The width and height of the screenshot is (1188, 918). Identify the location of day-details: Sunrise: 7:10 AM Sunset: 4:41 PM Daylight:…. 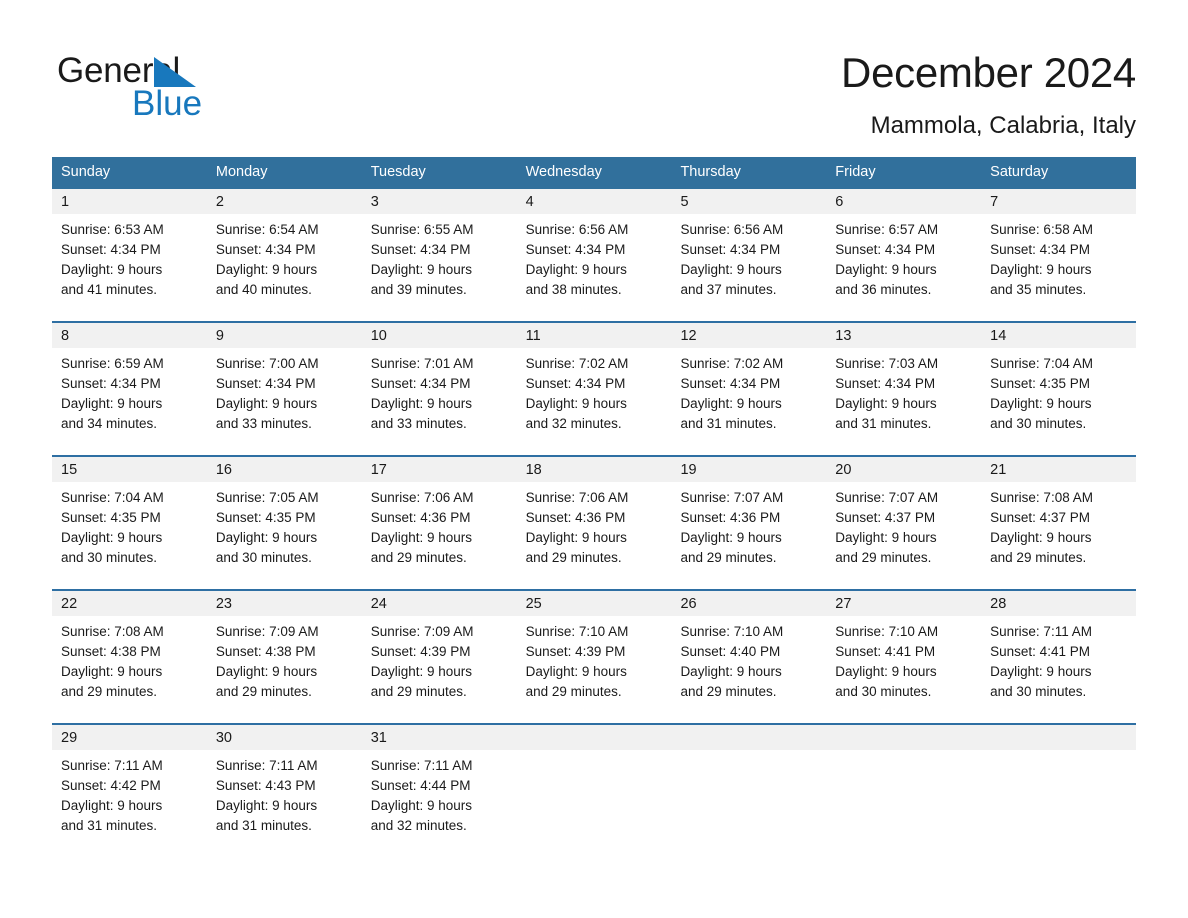
(903, 662).